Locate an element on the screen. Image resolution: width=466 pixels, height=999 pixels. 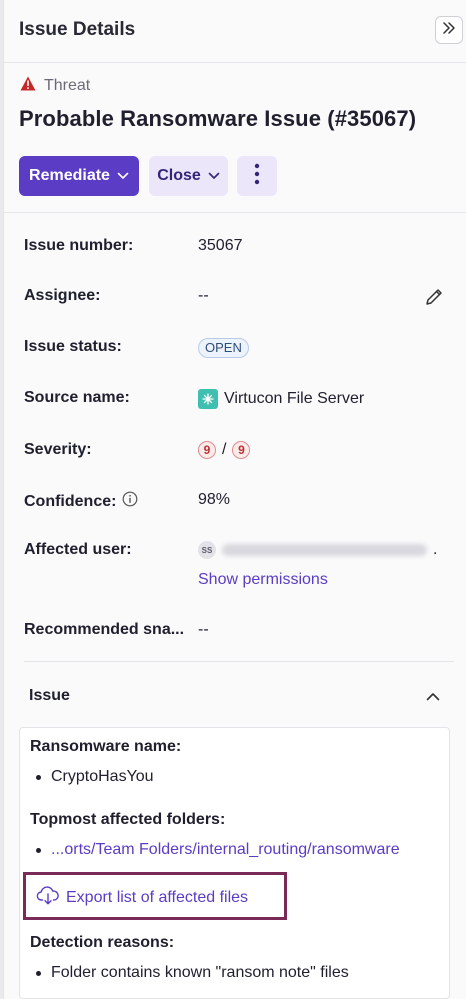
warning-icon is located at coordinates (28, 86).